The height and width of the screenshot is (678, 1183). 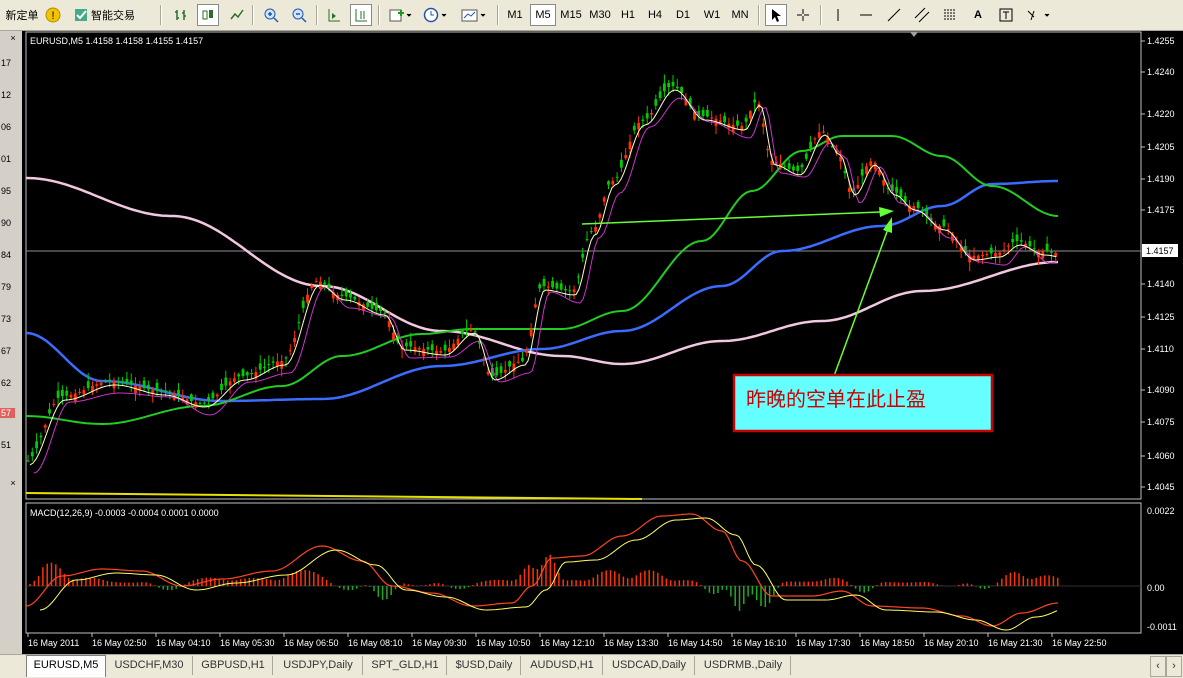 I want to click on time-axis-label: 16 May 17:30, so click(x=823, y=643).